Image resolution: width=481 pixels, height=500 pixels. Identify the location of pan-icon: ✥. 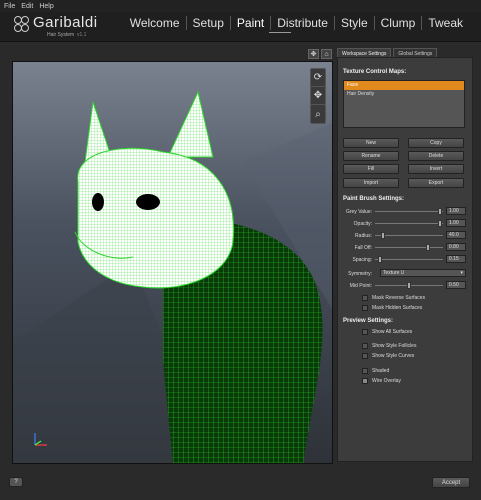
(318, 96).